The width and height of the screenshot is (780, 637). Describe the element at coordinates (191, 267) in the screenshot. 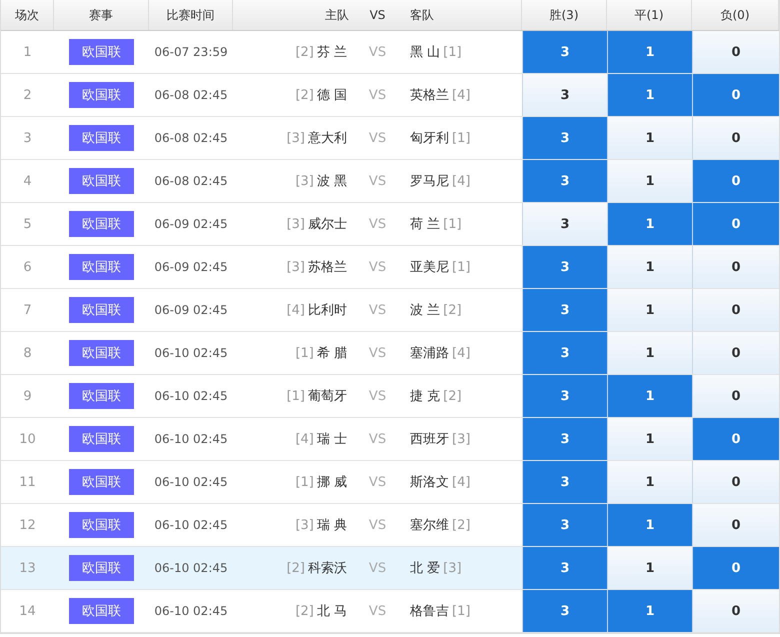

I see `match-time: 06-09 02:45` at that location.